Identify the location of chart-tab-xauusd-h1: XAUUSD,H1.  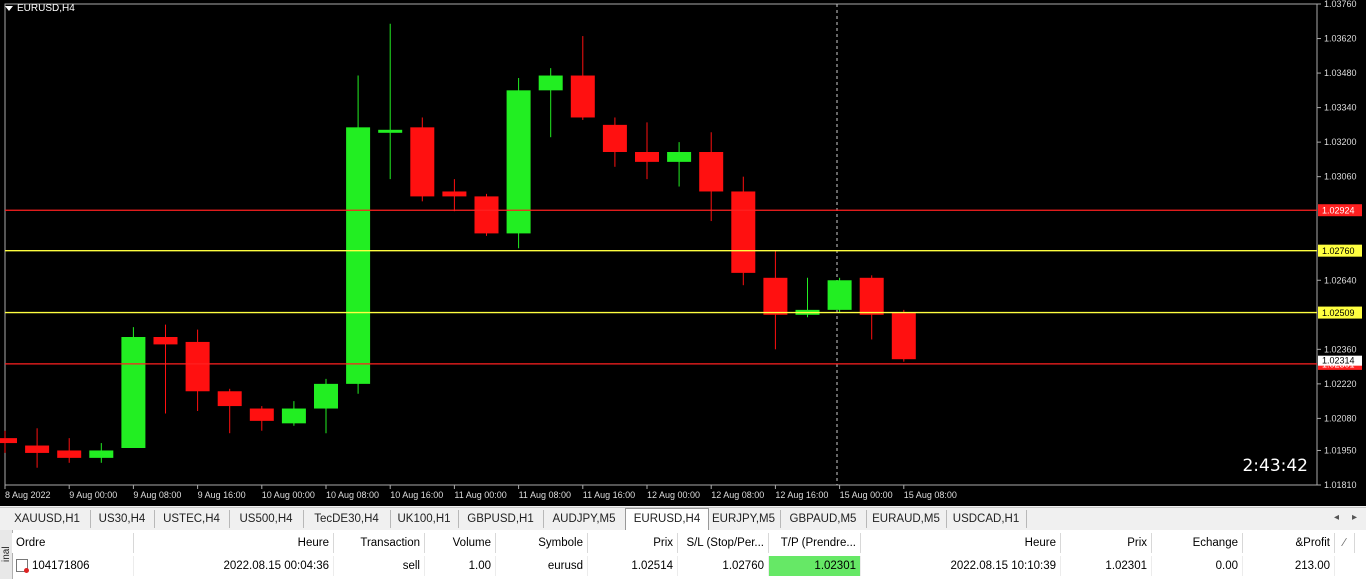
(47, 519).